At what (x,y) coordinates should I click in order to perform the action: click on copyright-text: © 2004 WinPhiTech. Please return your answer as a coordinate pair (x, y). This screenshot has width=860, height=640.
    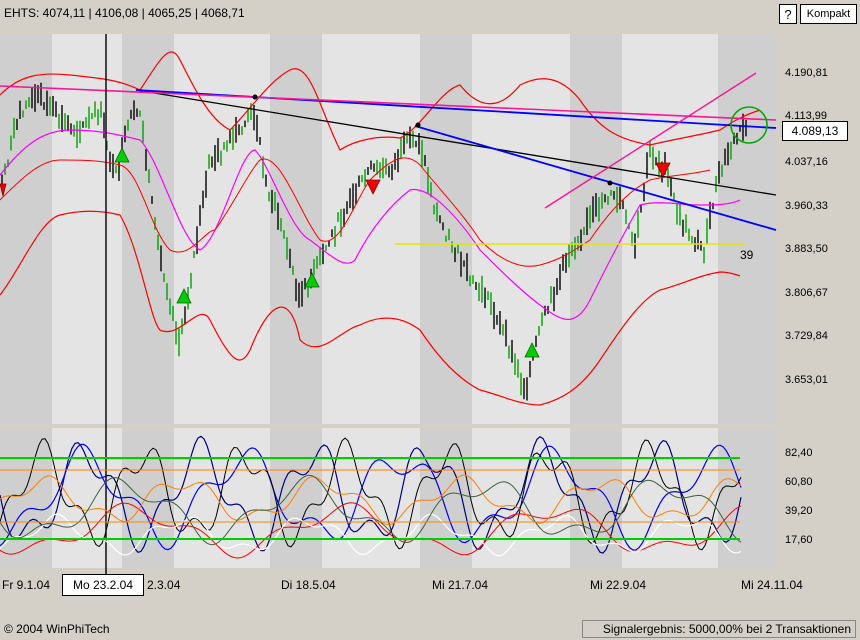
    Looking at the image, I should click on (57, 629).